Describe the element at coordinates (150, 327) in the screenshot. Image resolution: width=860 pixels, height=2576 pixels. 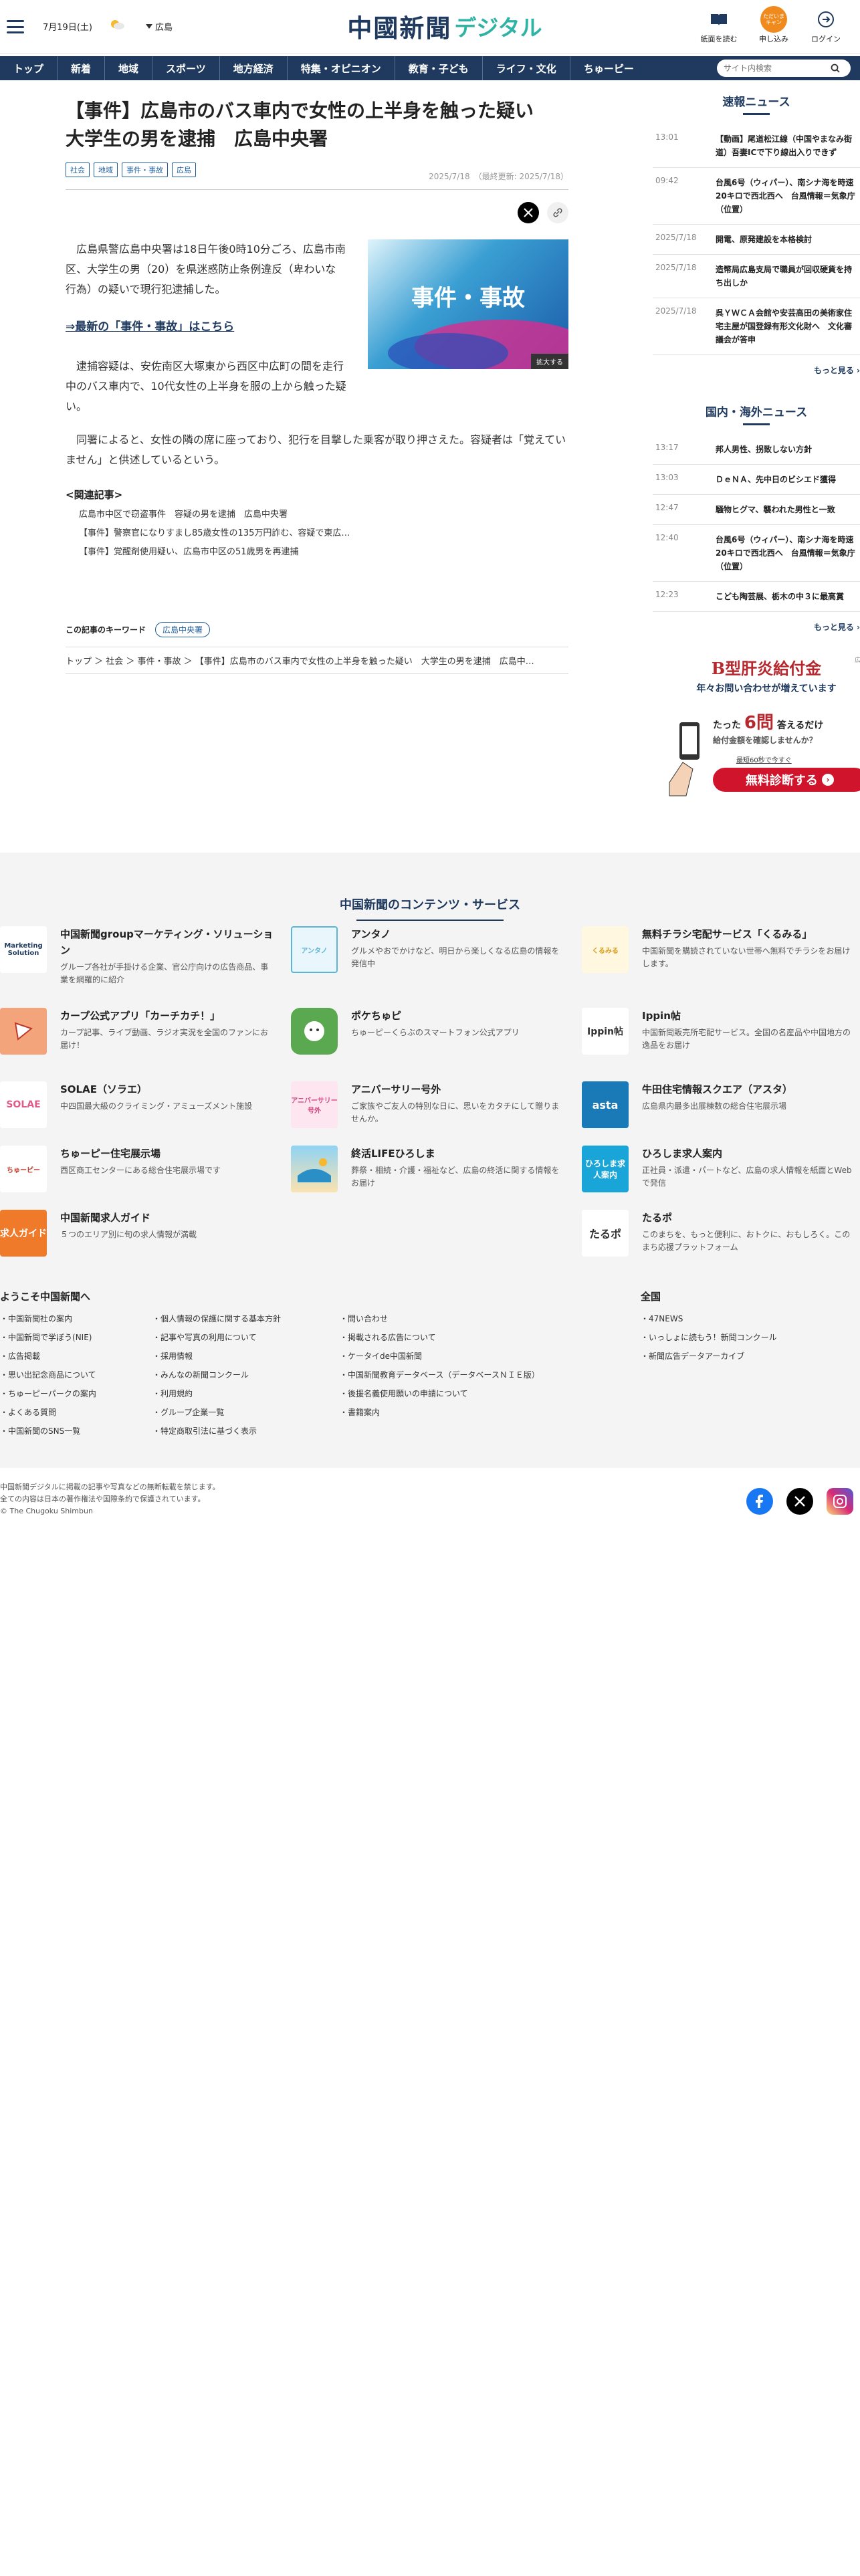
I see `latest-incident-link: ⇒最新の「事件・事故」はこちら` at that location.